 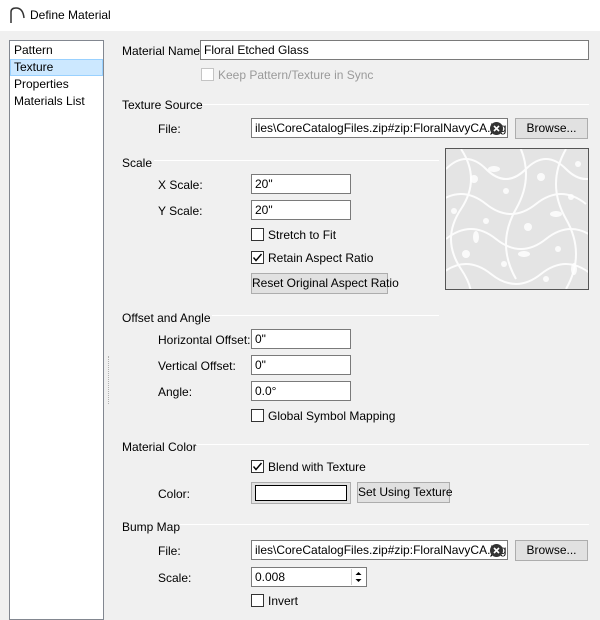 I want to click on global-mapping-checkbox, so click(x=257, y=415).